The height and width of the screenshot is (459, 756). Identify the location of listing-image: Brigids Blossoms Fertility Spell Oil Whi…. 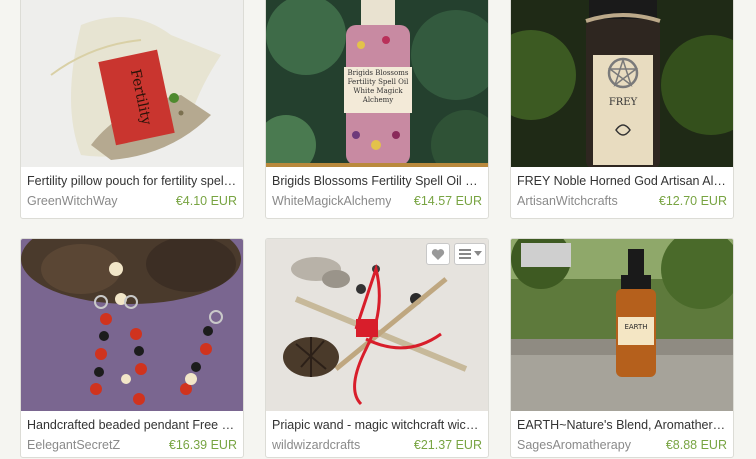
(377, 83).